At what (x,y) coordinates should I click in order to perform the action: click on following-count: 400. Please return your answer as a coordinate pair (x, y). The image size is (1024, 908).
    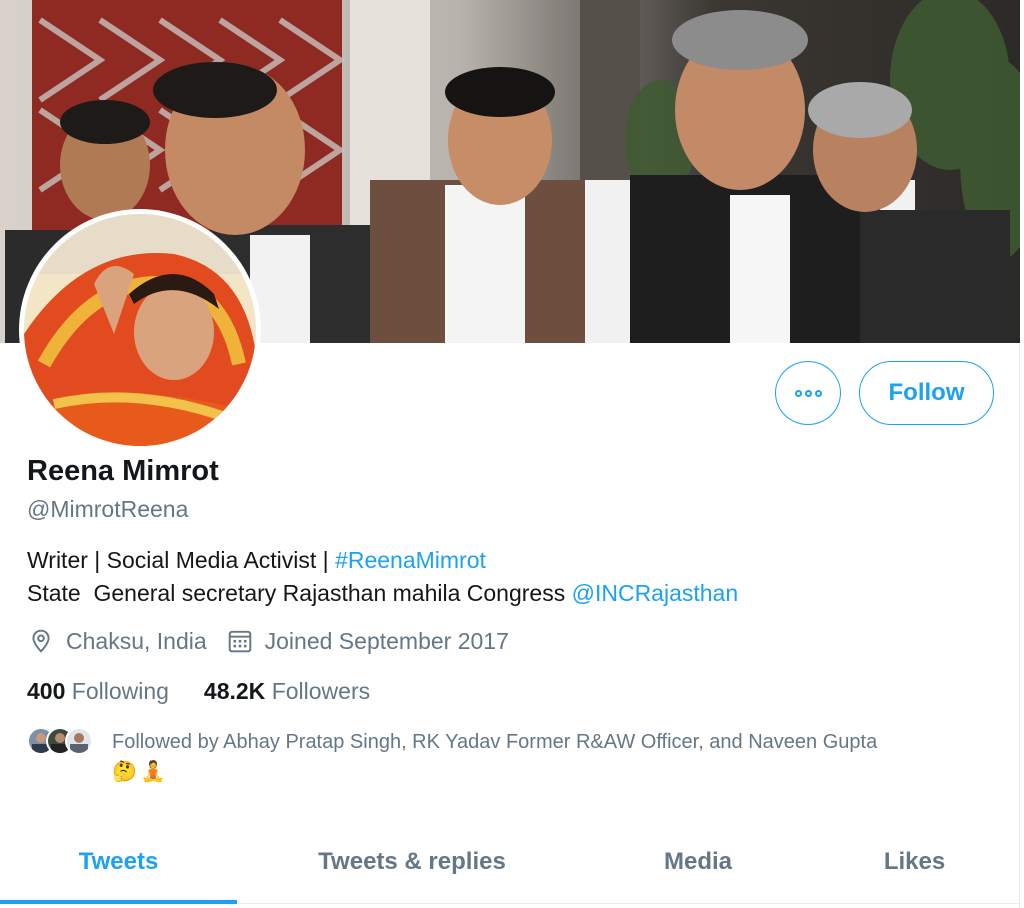
    Looking at the image, I should click on (46, 690).